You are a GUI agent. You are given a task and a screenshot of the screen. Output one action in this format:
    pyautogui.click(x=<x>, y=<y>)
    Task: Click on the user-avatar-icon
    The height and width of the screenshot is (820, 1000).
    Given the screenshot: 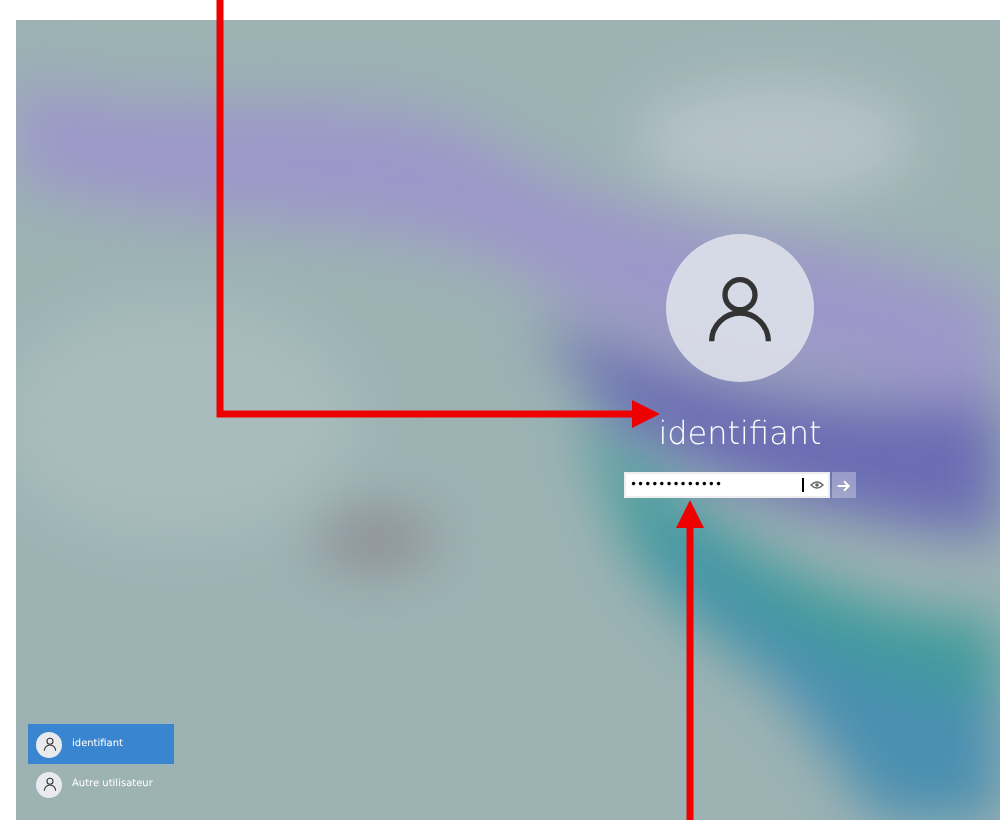 What is the action you would take?
    pyautogui.click(x=49, y=744)
    